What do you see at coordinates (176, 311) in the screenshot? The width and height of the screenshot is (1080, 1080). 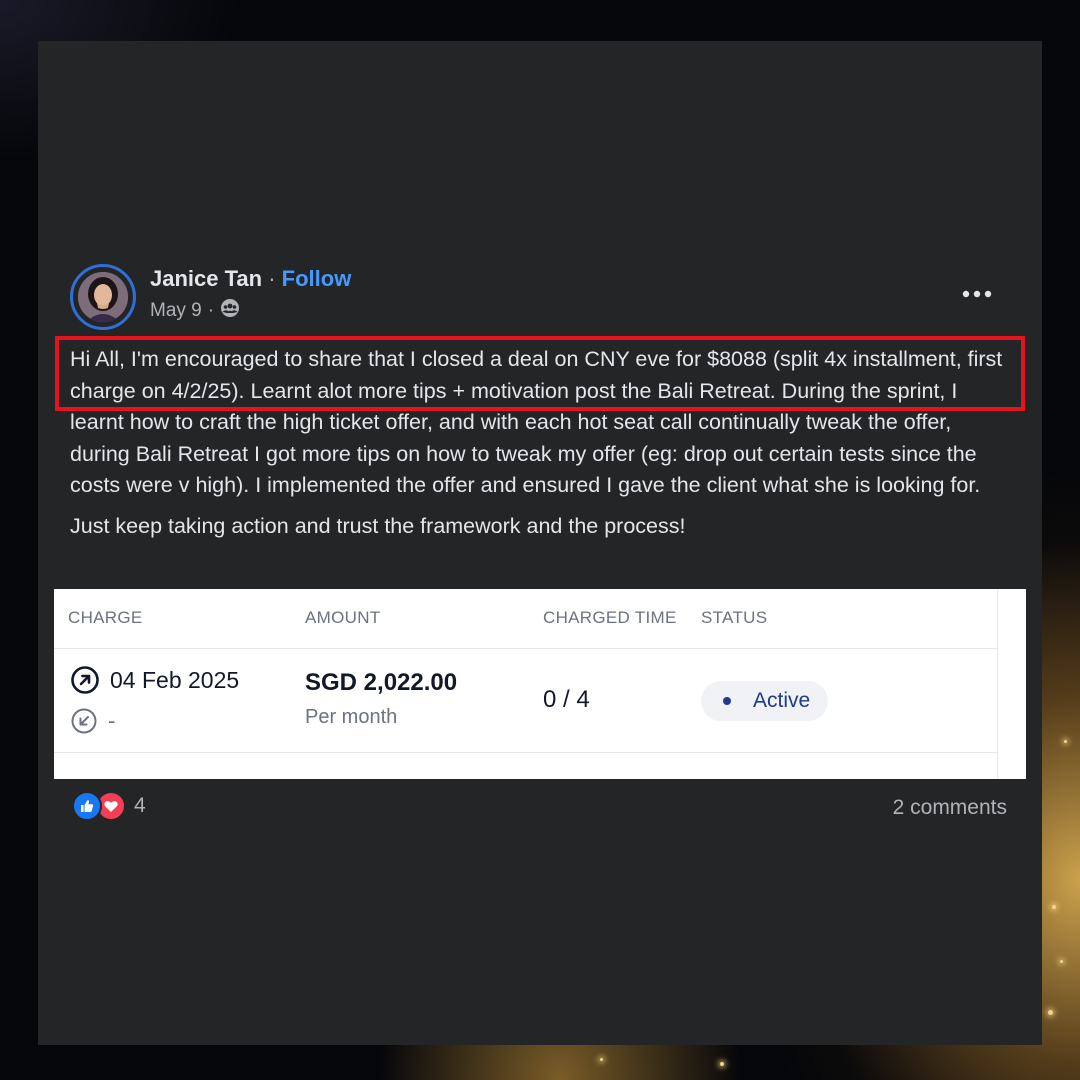 I see `post-date: May 9` at bounding box center [176, 311].